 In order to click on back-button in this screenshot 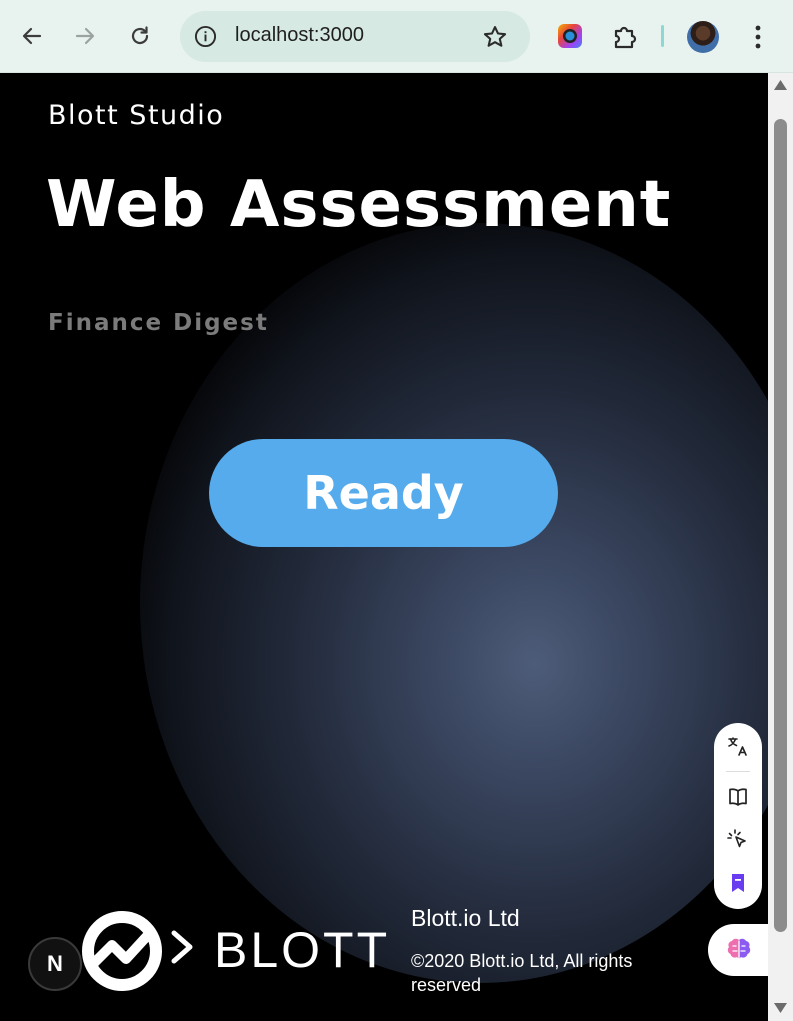, I will do `click(32, 36)`.